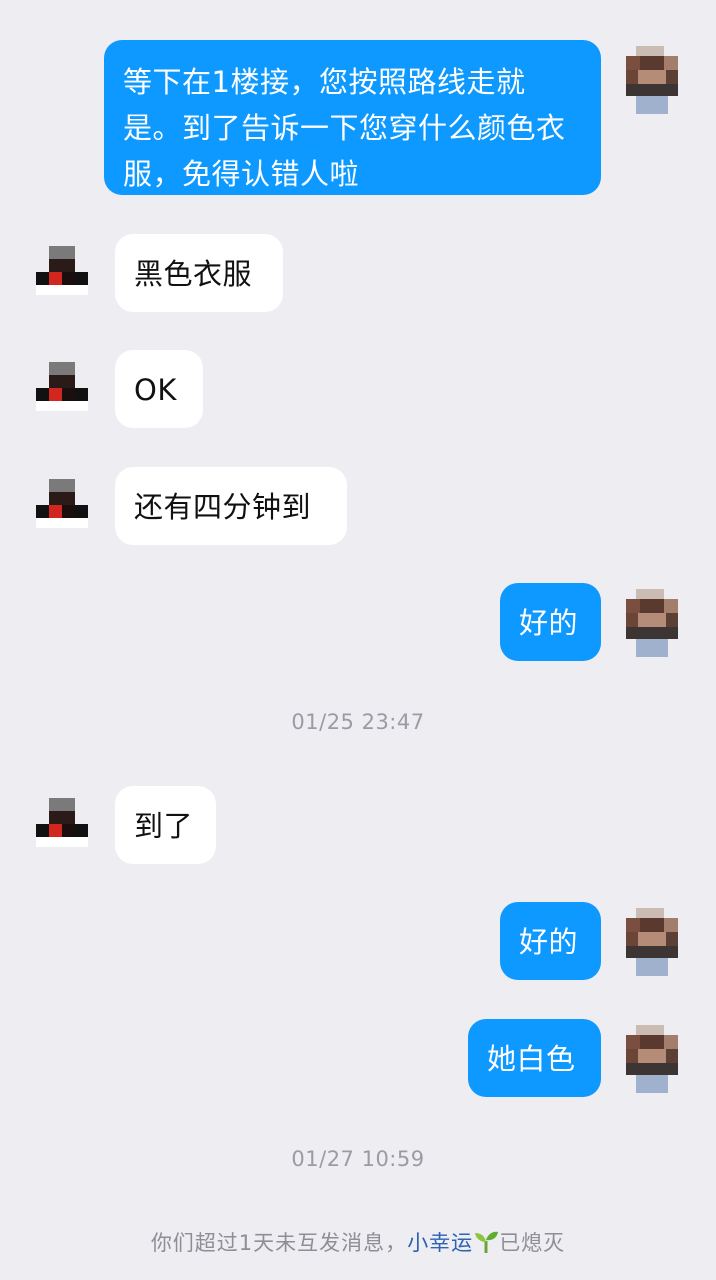 This screenshot has width=716, height=1280. What do you see at coordinates (352, 117) in the screenshot?
I see `message-bubble-outgoing: 等下在1楼接，您按照路线走就是。到了告诉一下您穿什么颜色衣服，免得认错人啦` at bounding box center [352, 117].